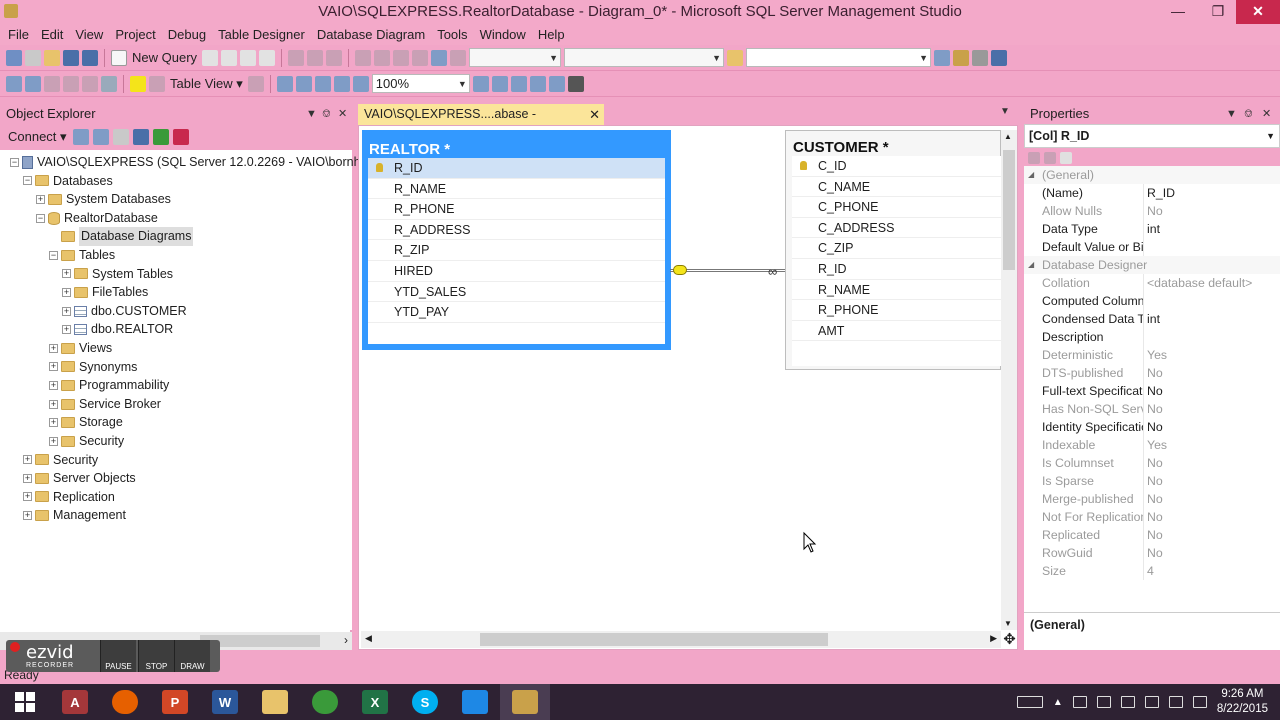 This screenshot has width=1280, height=720. What do you see at coordinates (1212, 571) in the screenshot?
I see `property-value: 4` at bounding box center [1212, 571].